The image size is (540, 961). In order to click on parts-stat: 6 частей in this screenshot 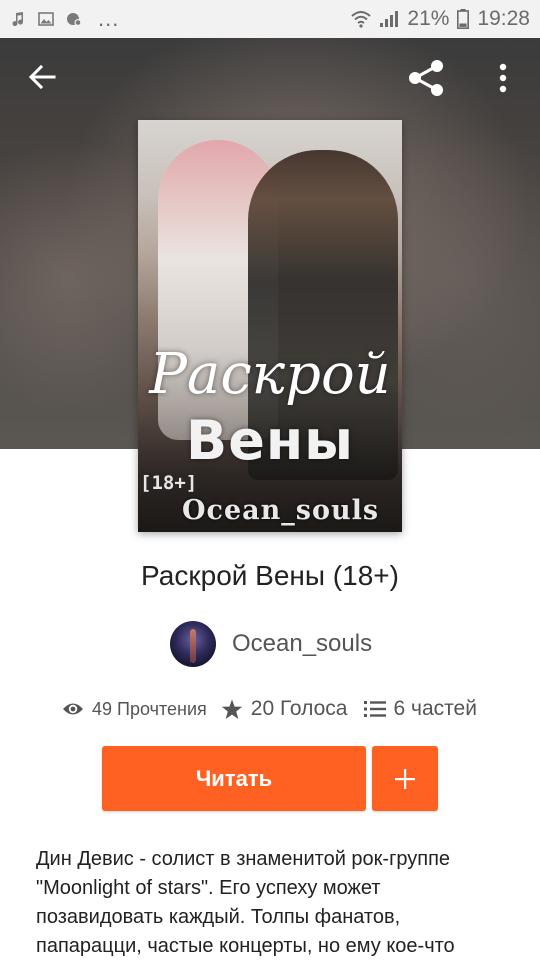, I will do `click(420, 709)`.